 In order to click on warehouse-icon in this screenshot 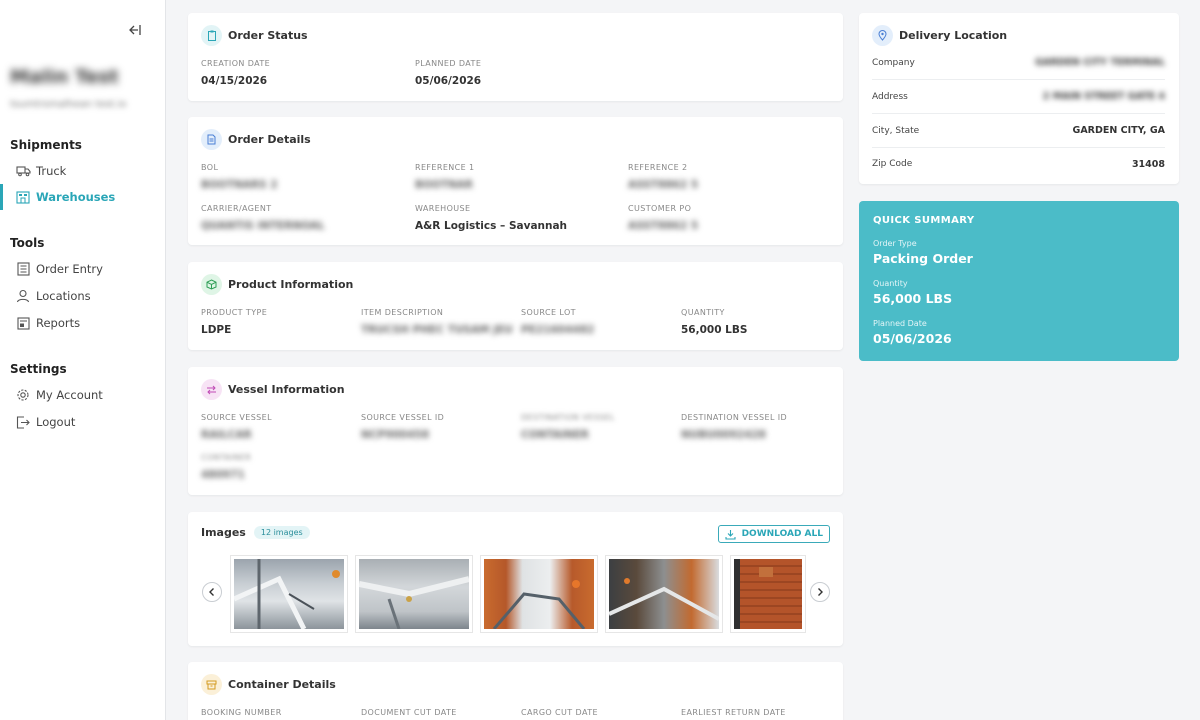, I will do `click(23, 197)`.